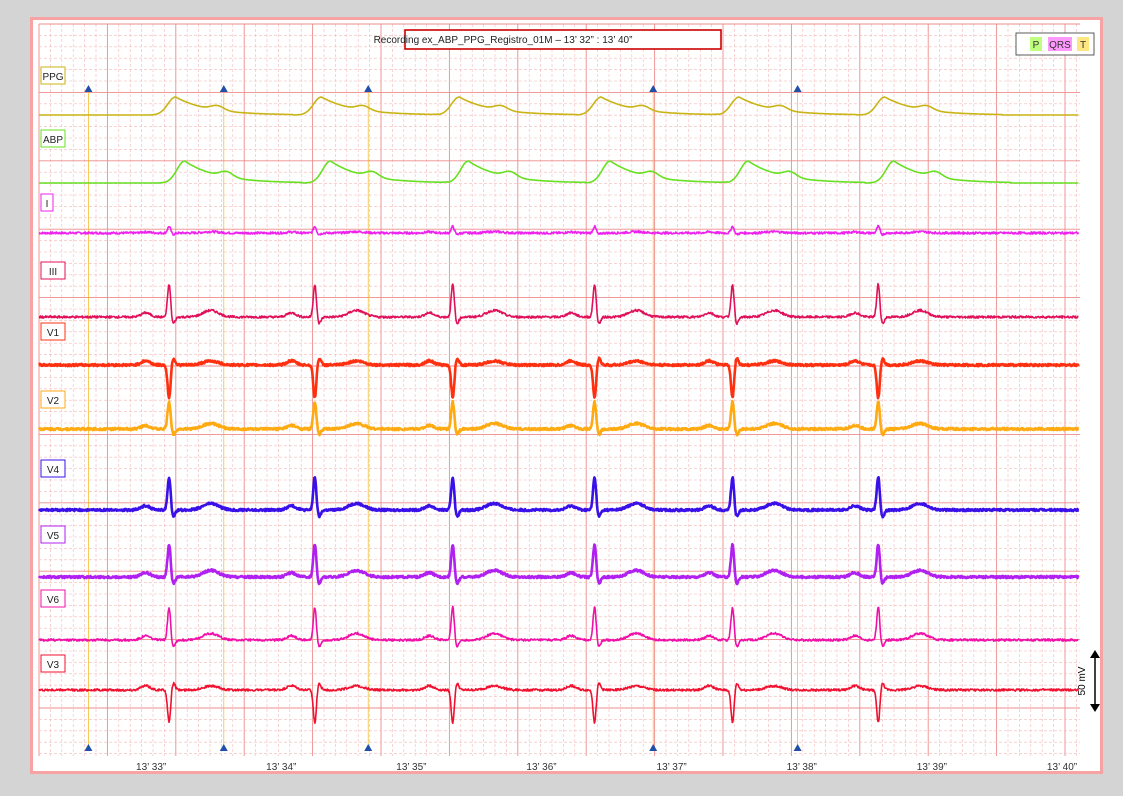 The width and height of the screenshot is (1123, 796). I want to click on x-tick-label: 13’ 38”, so click(802, 766).